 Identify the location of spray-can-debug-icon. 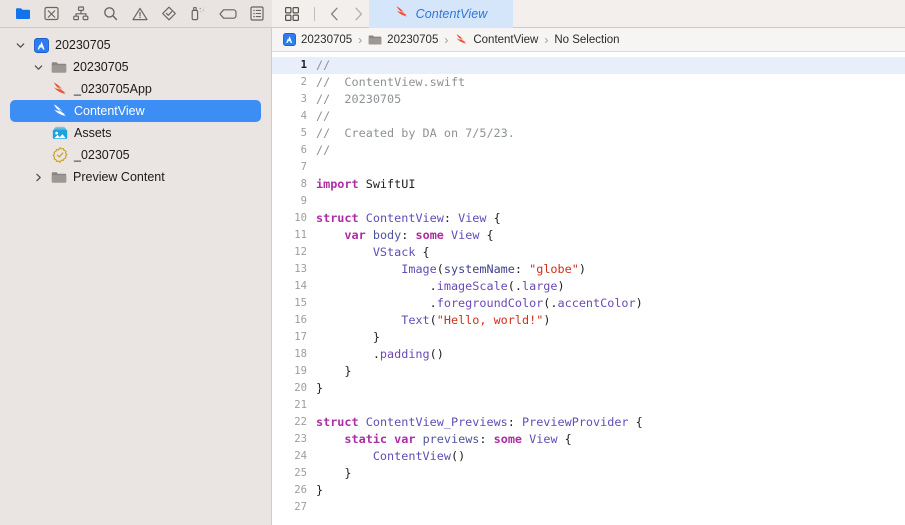
(198, 14).